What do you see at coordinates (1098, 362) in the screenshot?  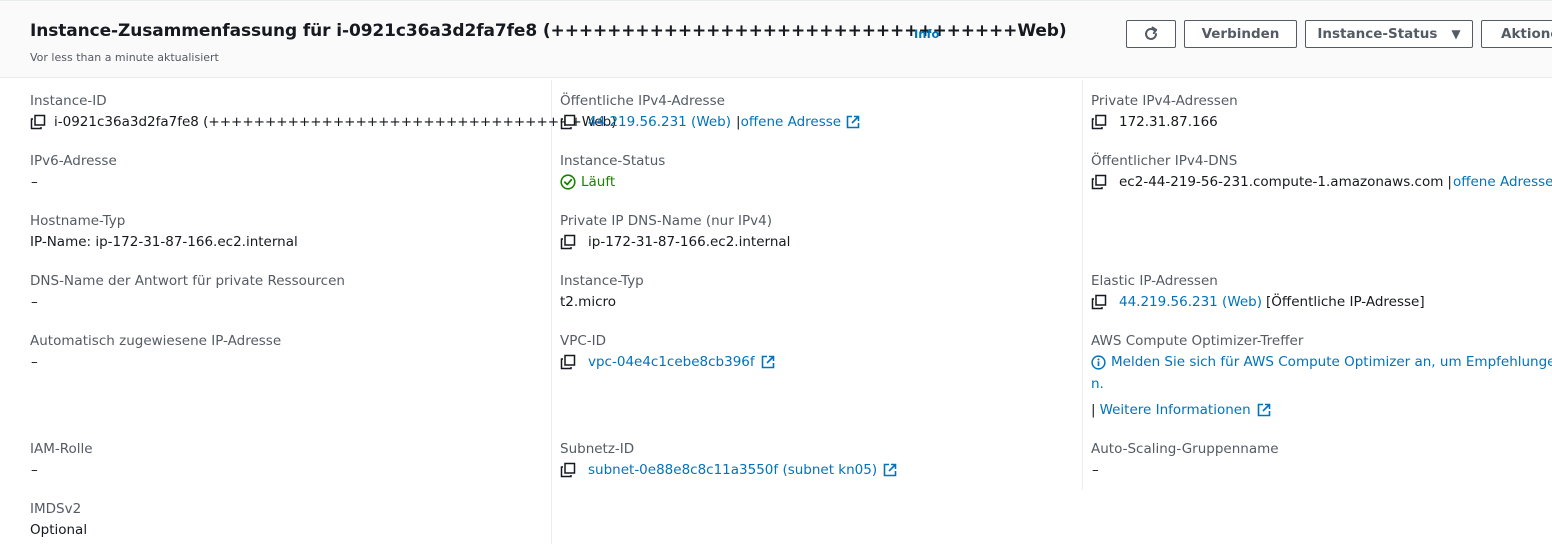 I see `info-icon` at bounding box center [1098, 362].